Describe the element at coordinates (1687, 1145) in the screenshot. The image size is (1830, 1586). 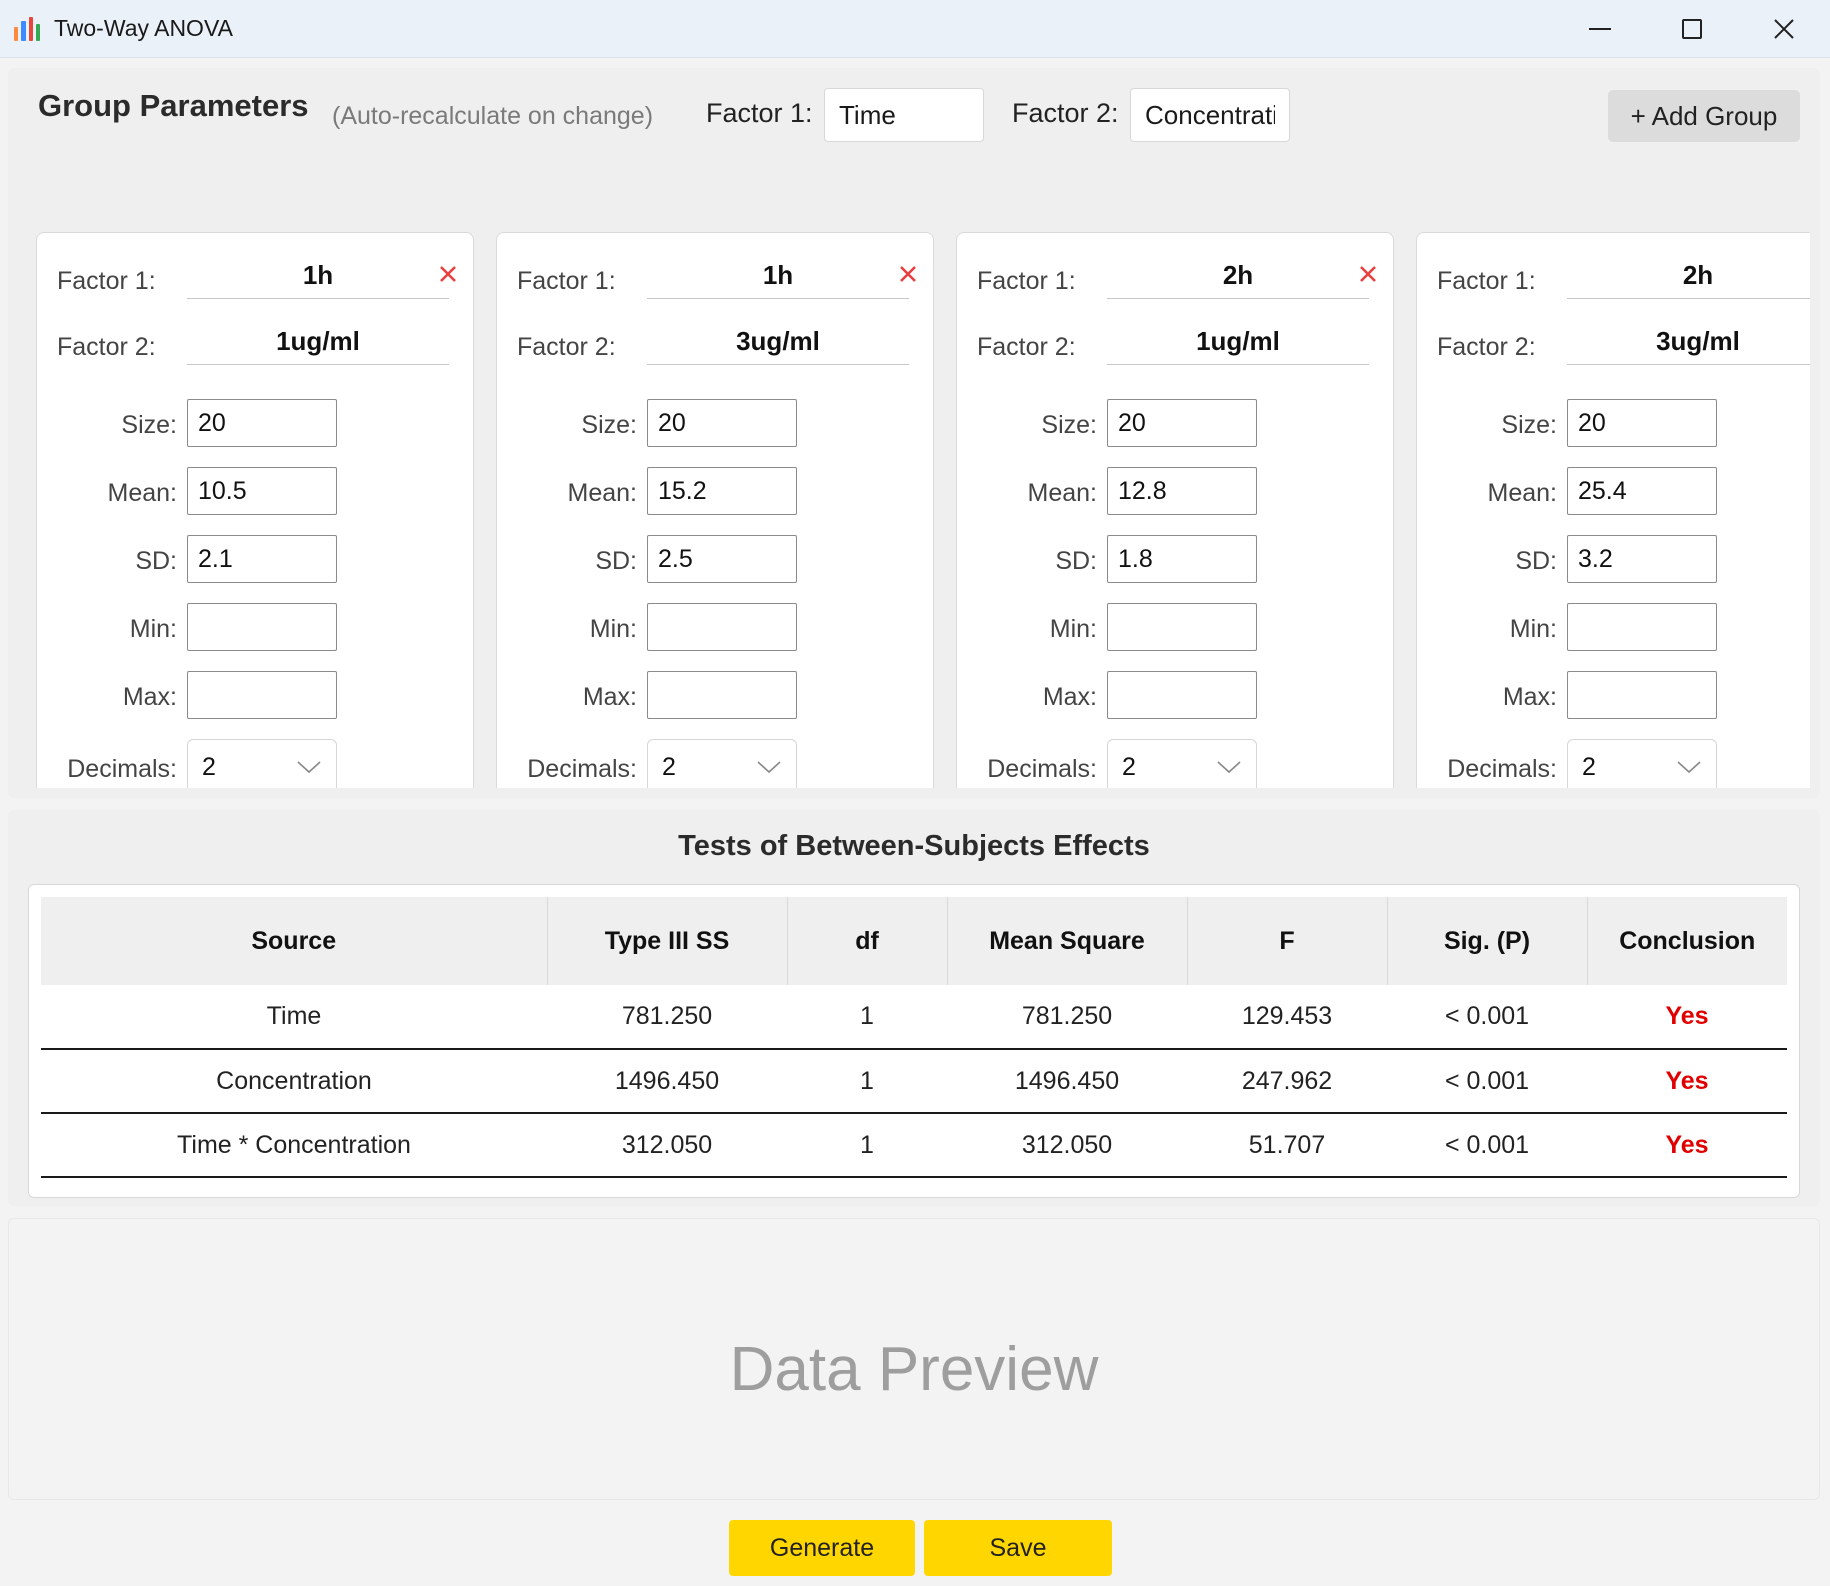
I see `conclusion-cell: Yes` at that location.